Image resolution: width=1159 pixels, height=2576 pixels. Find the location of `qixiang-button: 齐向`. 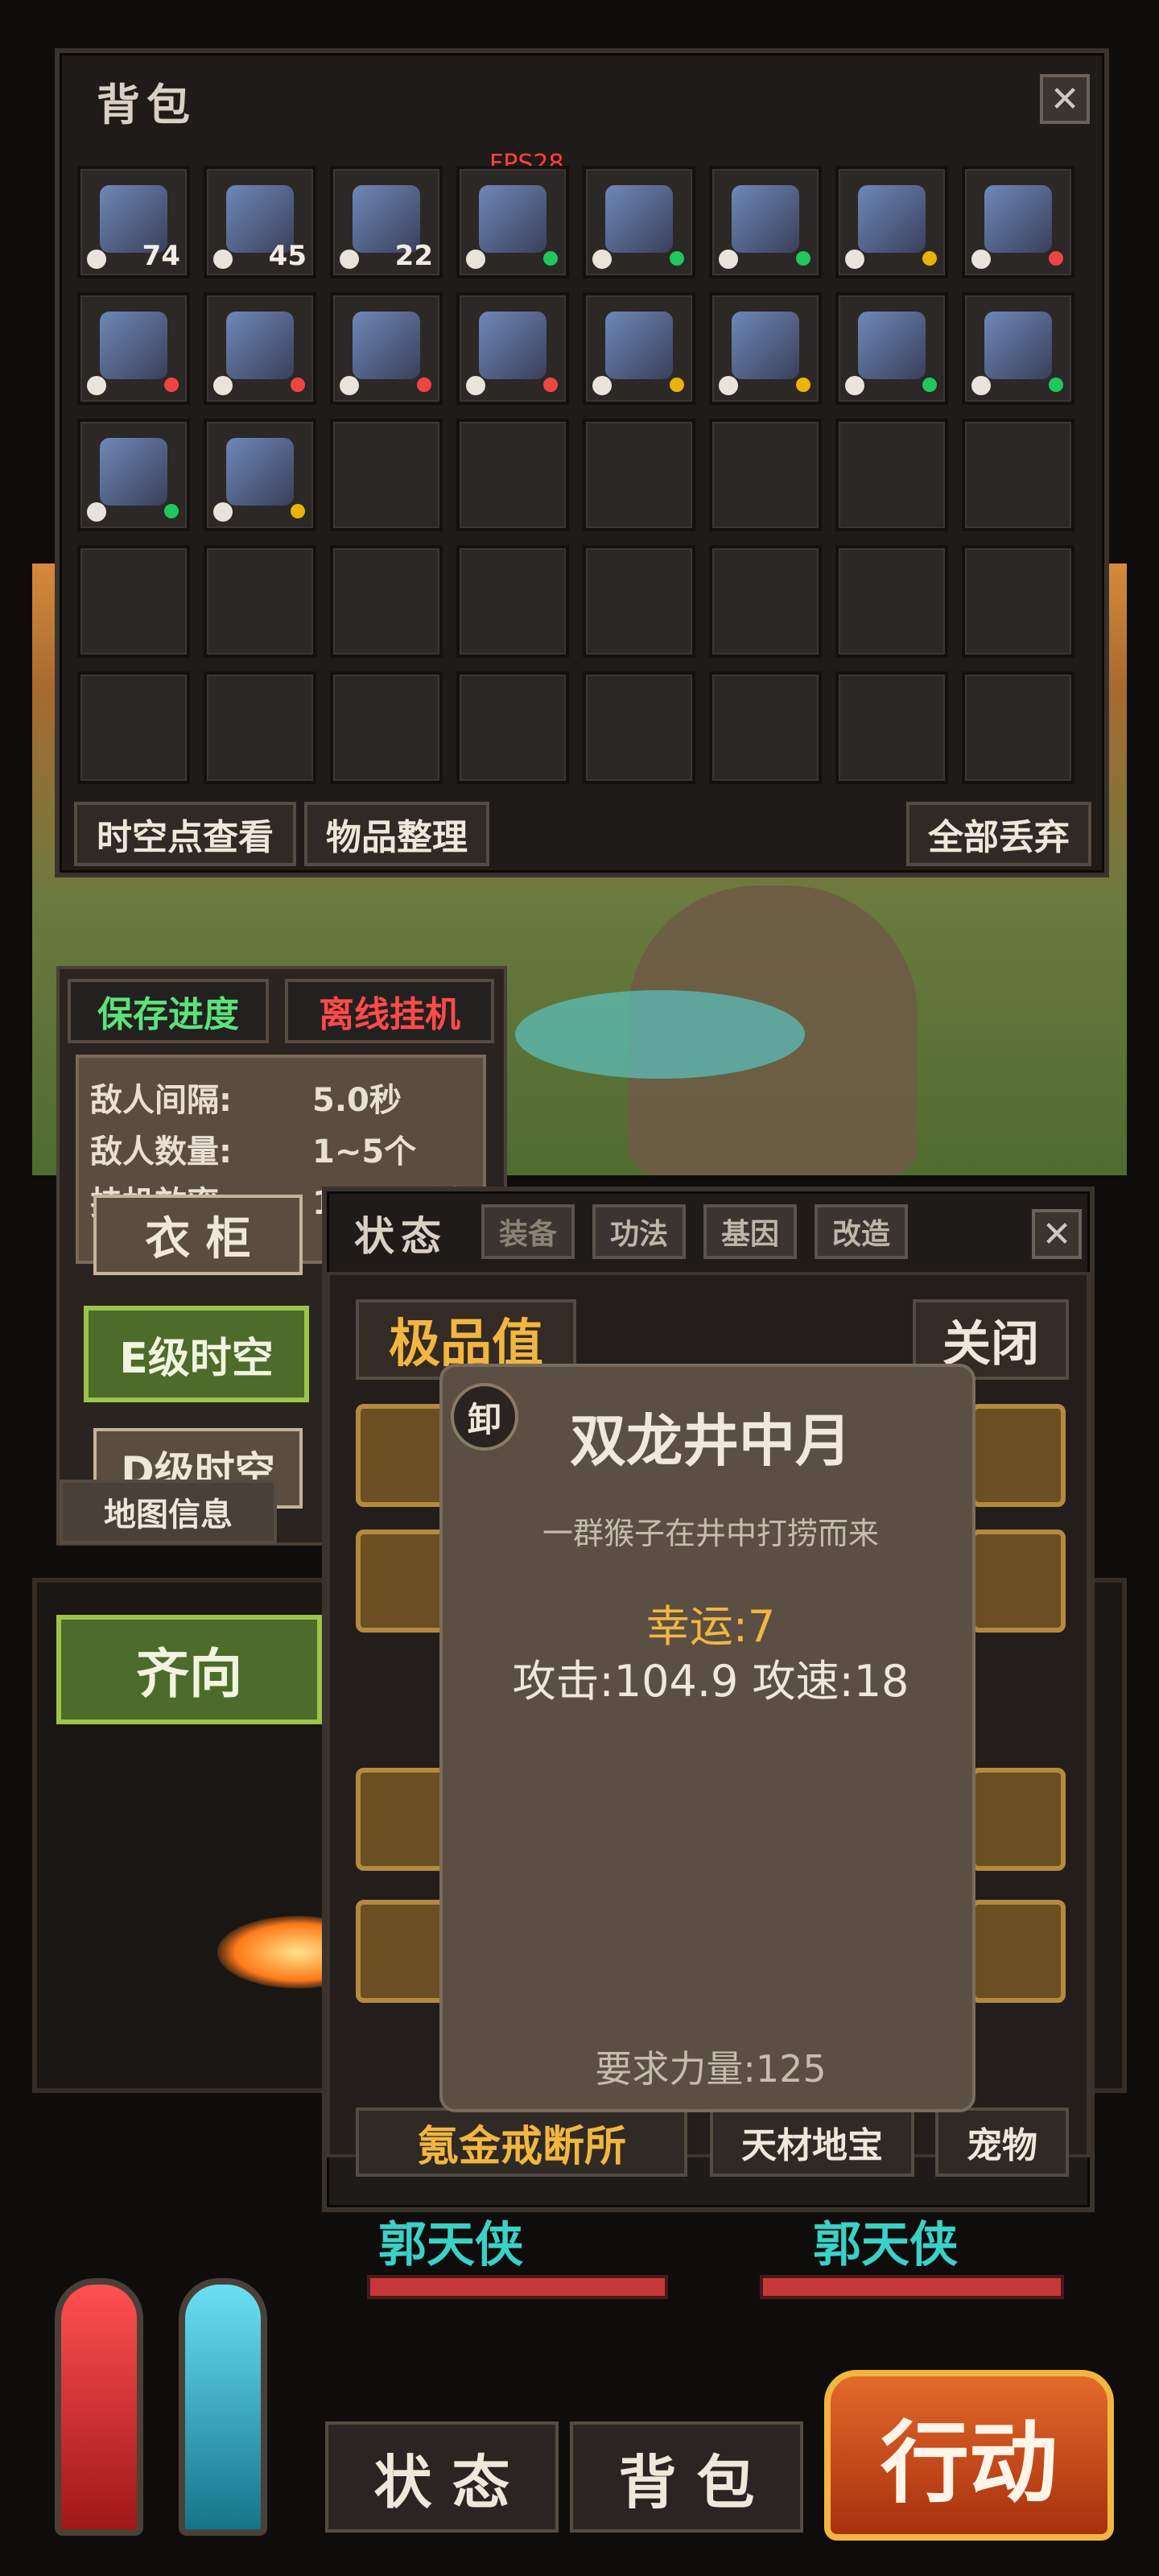

qixiang-button: 齐向 is located at coordinates (189, 1669).